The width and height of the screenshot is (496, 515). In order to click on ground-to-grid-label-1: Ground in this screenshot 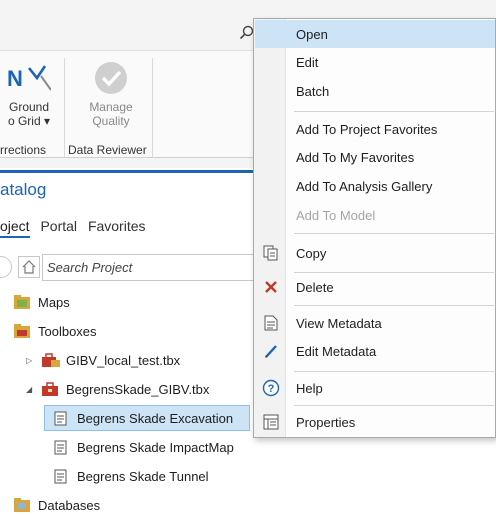, I will do `click(29, 107)`.